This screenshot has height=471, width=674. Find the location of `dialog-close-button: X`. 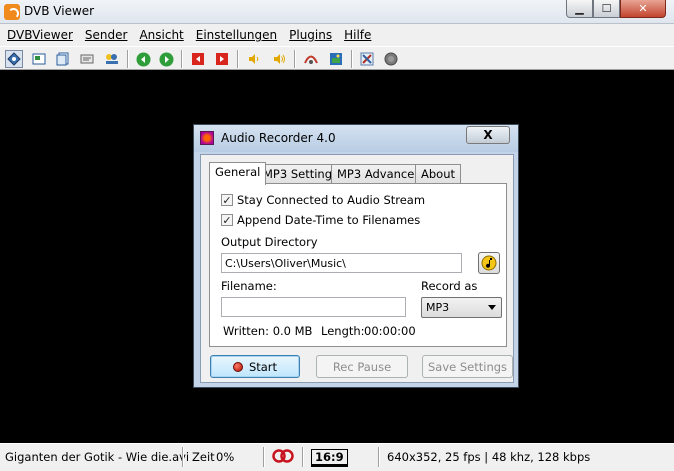

dialog-close-button: X is located at coordinates (488, 135).